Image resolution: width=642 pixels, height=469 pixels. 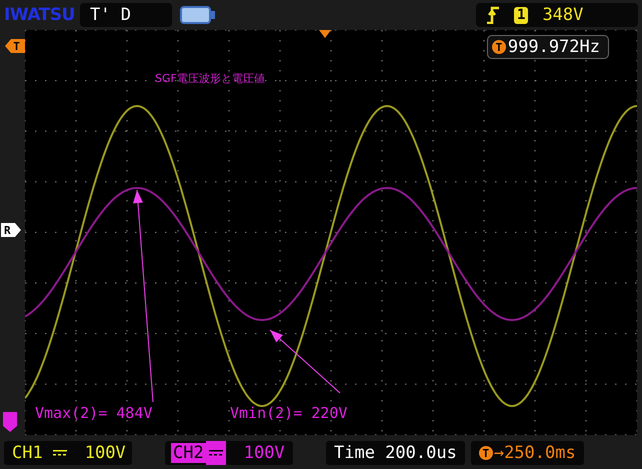 I want to click on screen-title: SGF電圧波形と電圧値, so click(x=210, y=78).